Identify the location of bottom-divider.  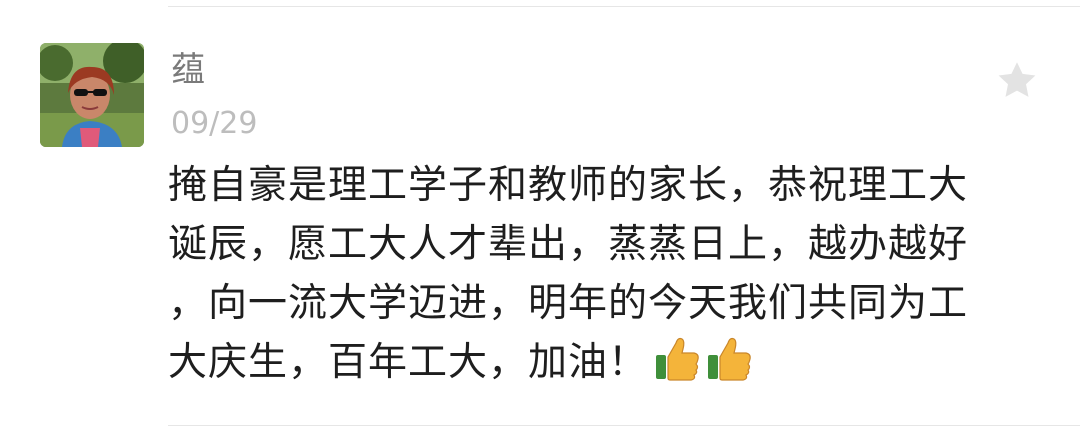
(624, 425).